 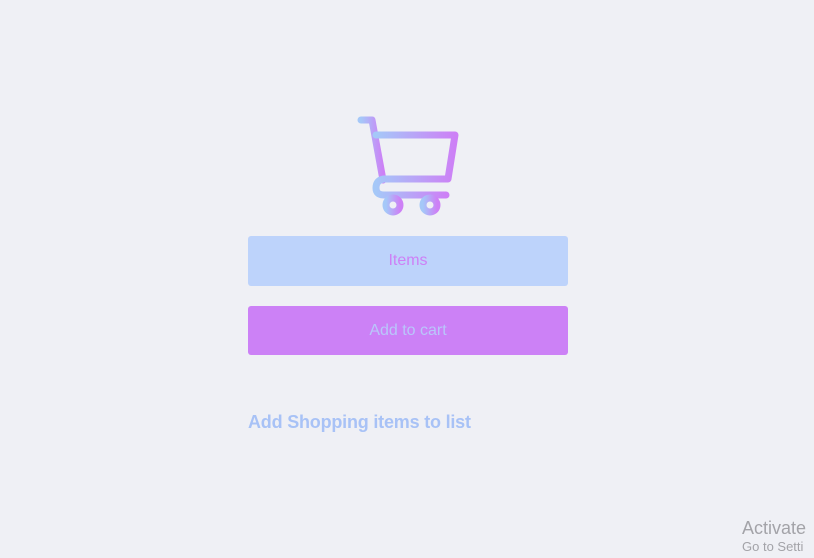 I want to click on add-to-cart-button: Add to cart, so click(x=408, y=330).